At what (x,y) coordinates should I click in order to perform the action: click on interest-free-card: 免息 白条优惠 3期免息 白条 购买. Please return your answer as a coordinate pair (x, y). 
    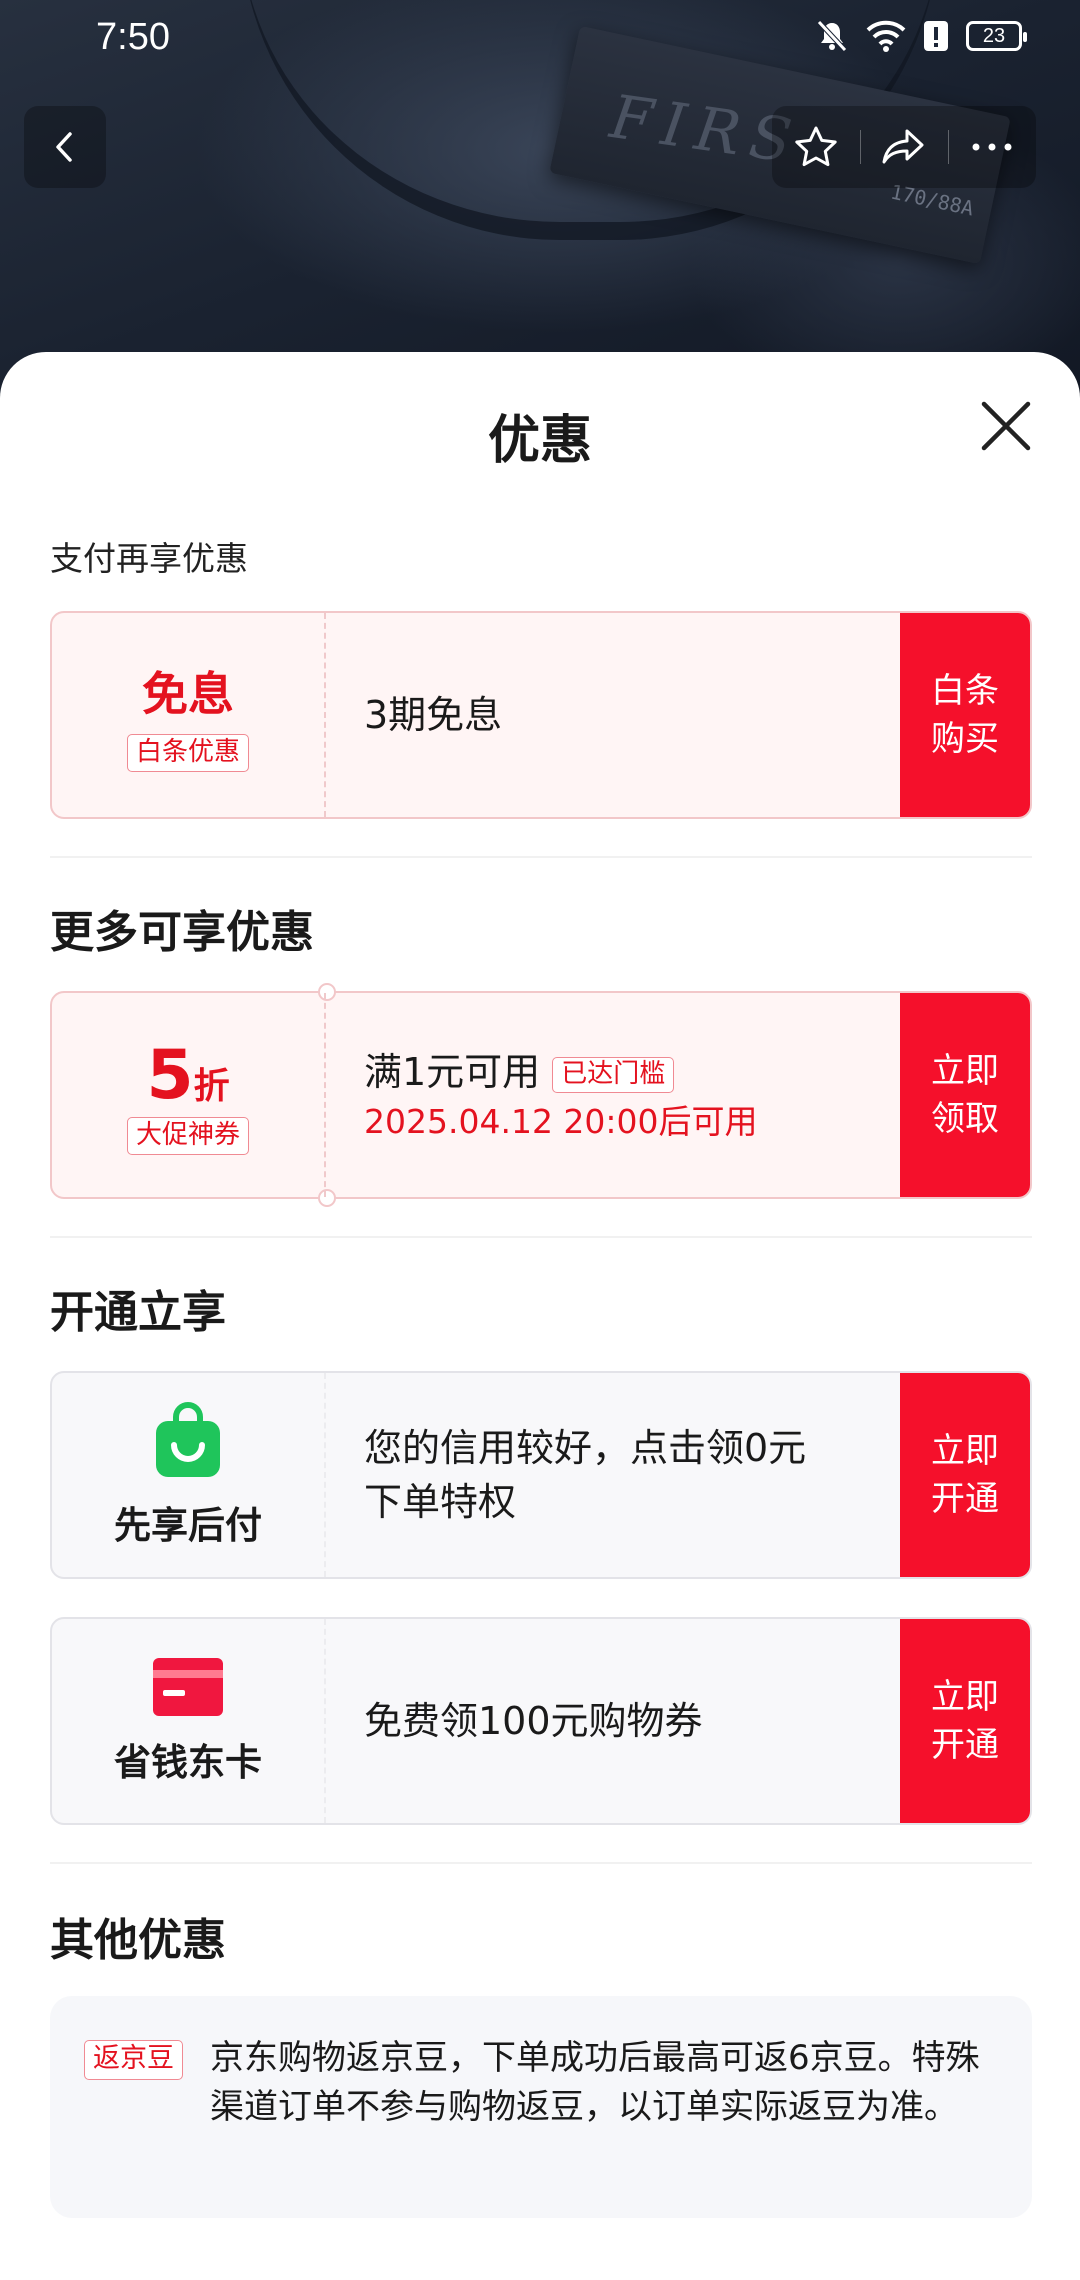
    Looking at the image, I should click on (541, 715).